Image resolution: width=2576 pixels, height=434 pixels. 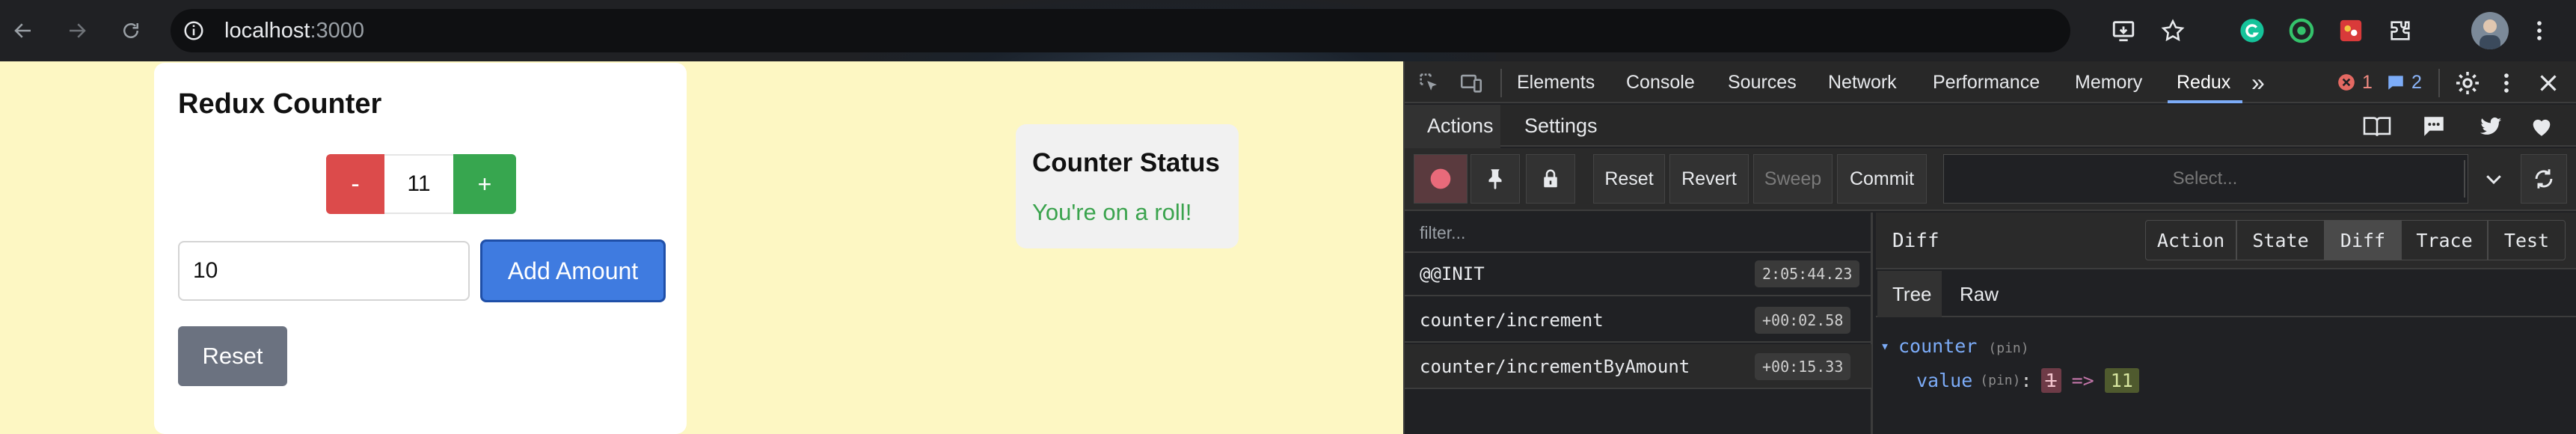 What do you see at coordinates (2082, 381) in the screenshot?
I see `diff-arrow: =>` at bounding box center [2082, 381].